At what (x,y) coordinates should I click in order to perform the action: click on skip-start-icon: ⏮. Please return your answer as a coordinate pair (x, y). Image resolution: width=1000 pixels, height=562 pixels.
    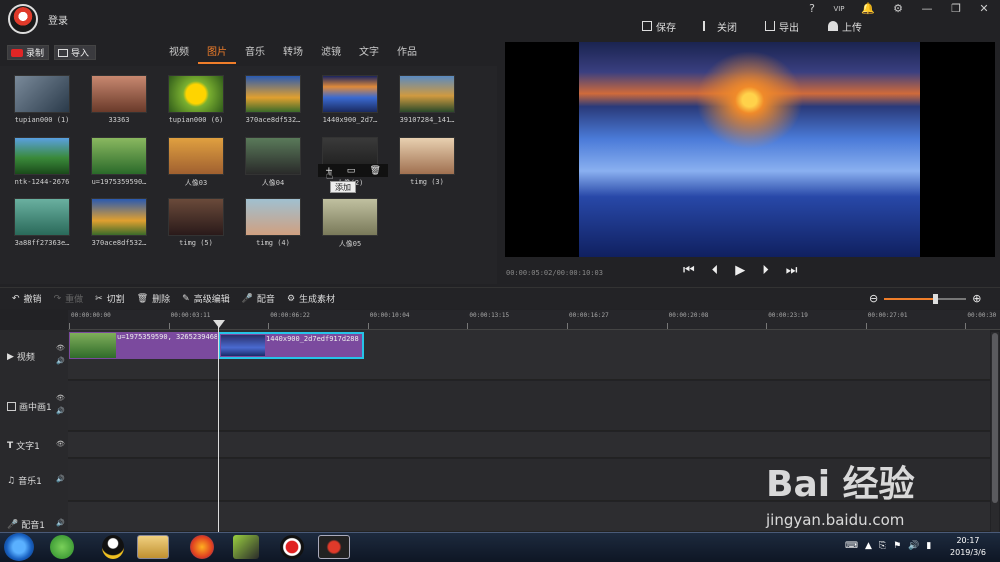
    Looking at the image, I should click on (689, 270).